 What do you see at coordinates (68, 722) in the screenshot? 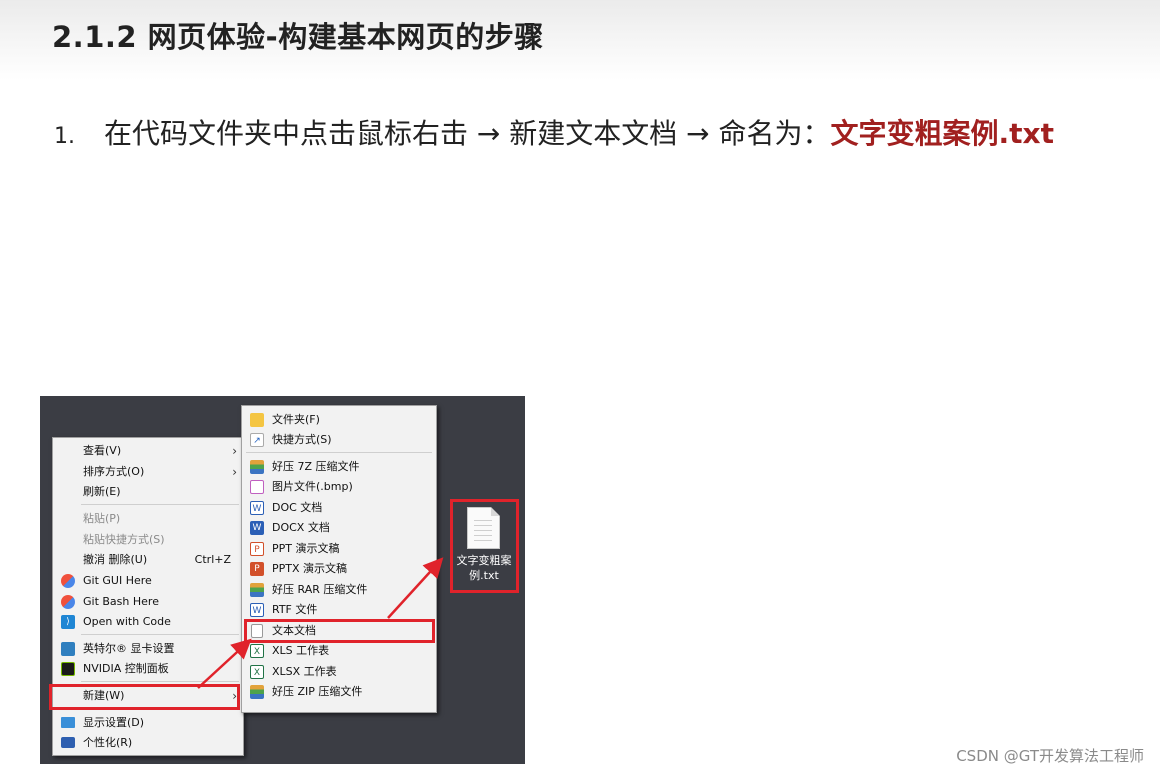
I see `display-icon` at bounding box center [68, 722].